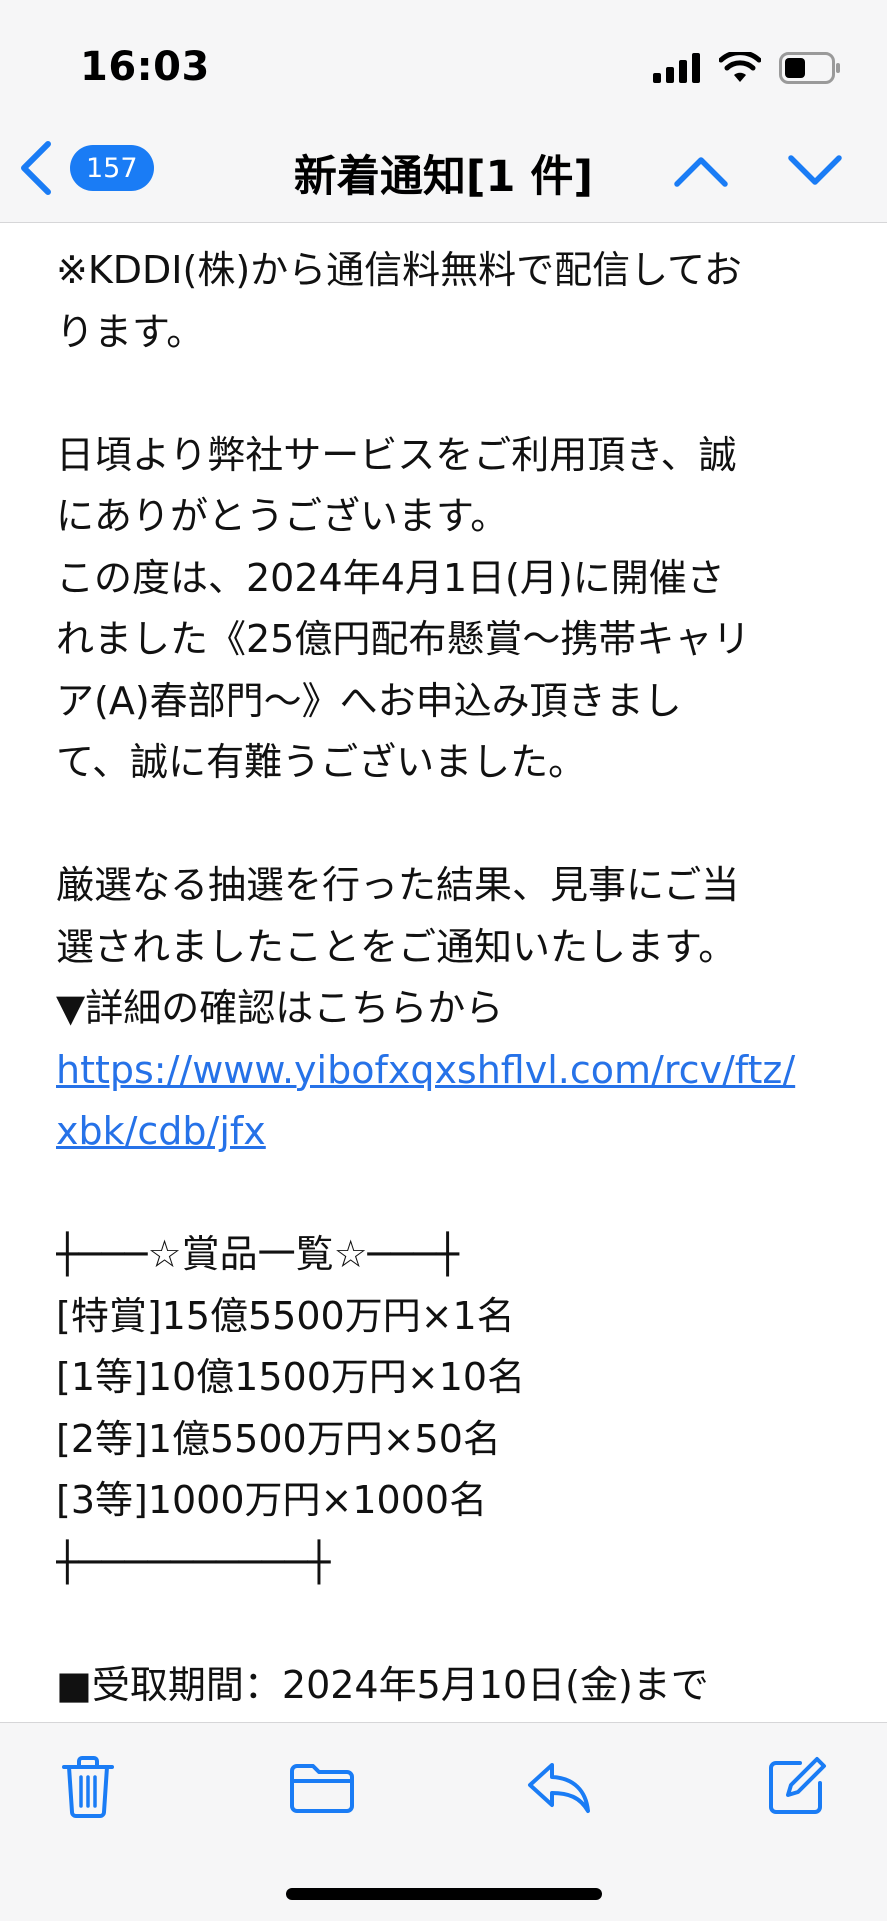 The width and height of the screenshot is (887, 1921). Describe the element at coordinates (285, 1315) in the screenshot. I see `prize-item: [特賞]15億5500万円×1名` at that location.